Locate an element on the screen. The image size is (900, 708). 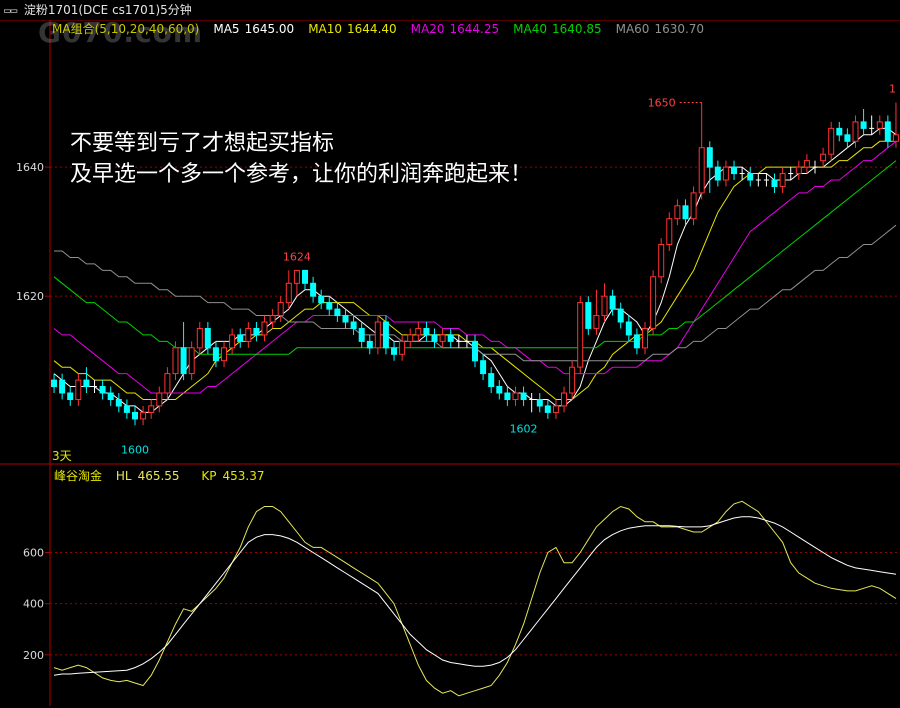
ma-legend-item: MA40 1640.85 is located at coordinates (557, 29).